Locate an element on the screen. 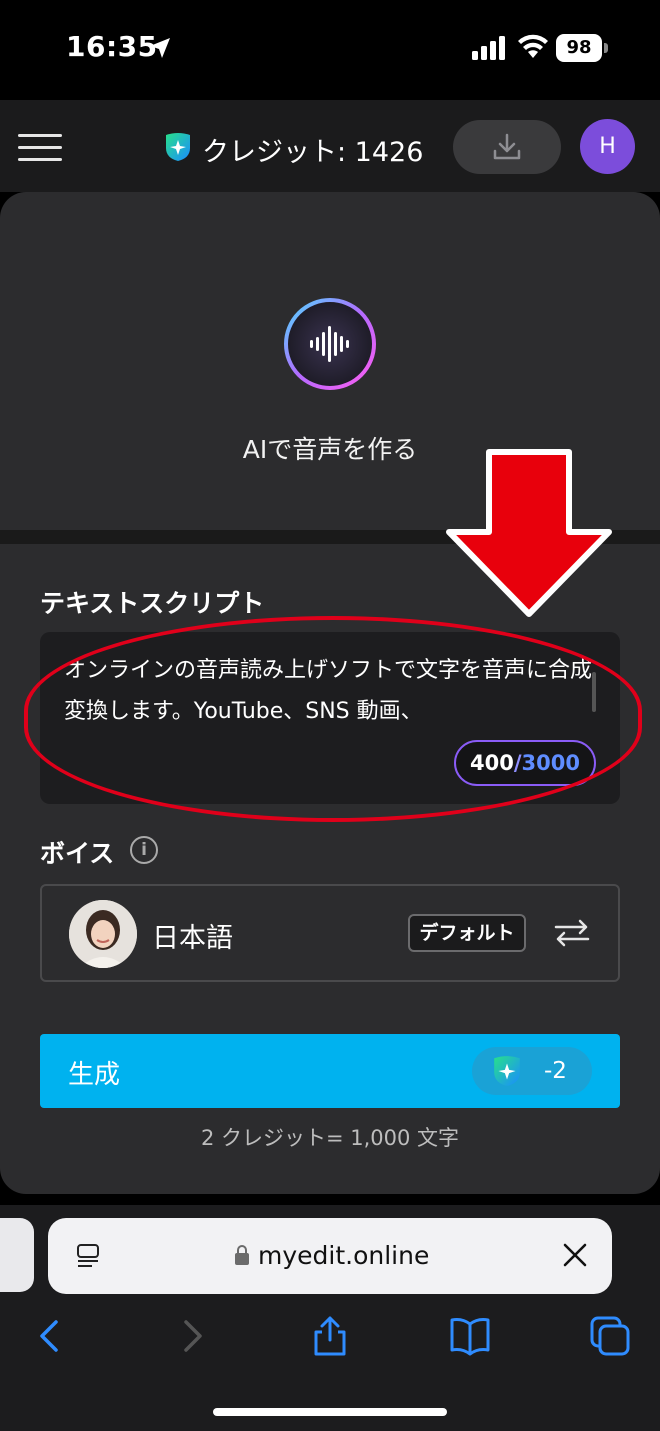 The height and width of the screenshot is (1431, 660). highlight-ellipse is located at coordinates (333, 719).